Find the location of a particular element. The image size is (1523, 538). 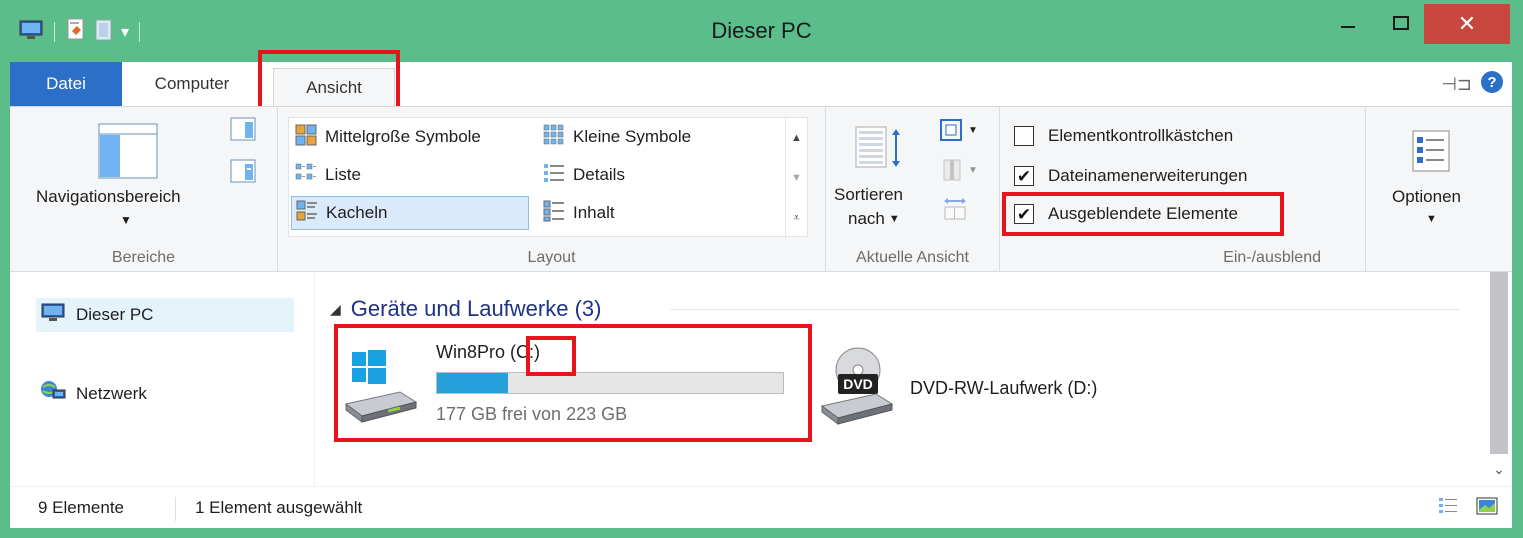

checkbox-elementkontrollkaestchen: Elementkontrollkästchen is located at coordinates (1123, 136).